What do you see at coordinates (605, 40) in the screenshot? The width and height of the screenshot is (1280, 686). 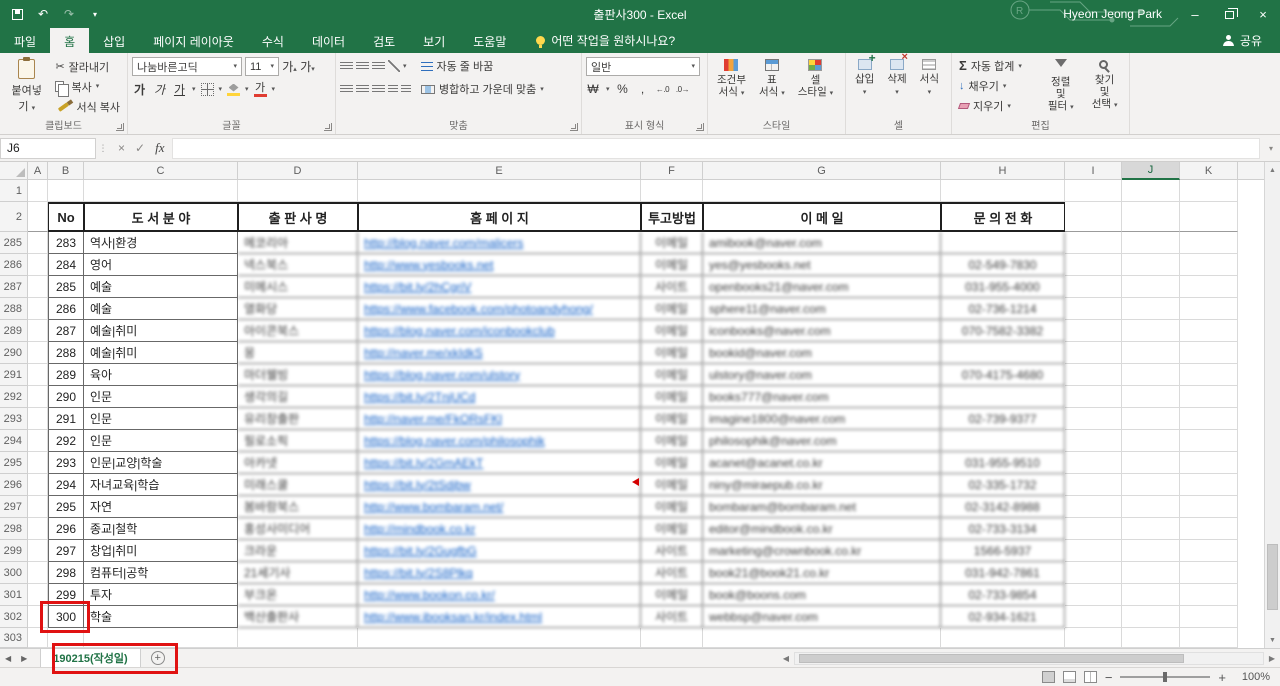 I see `tell-me-box: 어떤 작업을 원하시나요?` at bounding box center [605, 40].